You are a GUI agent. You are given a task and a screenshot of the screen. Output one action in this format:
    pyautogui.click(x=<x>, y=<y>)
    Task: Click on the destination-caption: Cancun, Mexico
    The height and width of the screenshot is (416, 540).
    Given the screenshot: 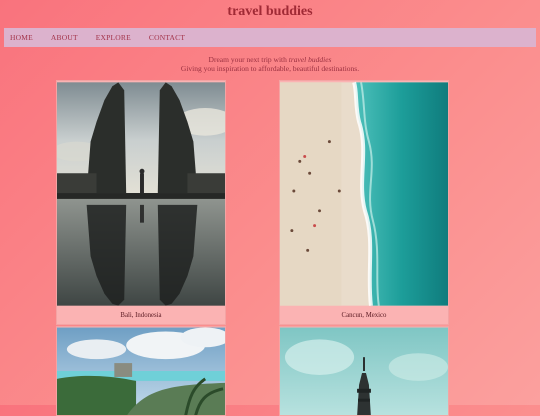 What is the action you would take?
    pyautogui.click(x=364, y=315)
    